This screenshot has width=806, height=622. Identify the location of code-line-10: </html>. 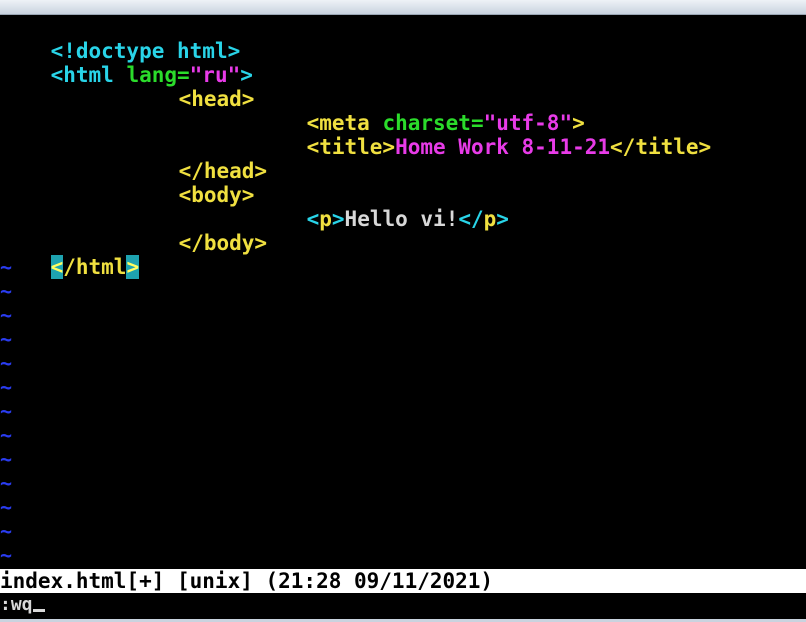
(70, 255).